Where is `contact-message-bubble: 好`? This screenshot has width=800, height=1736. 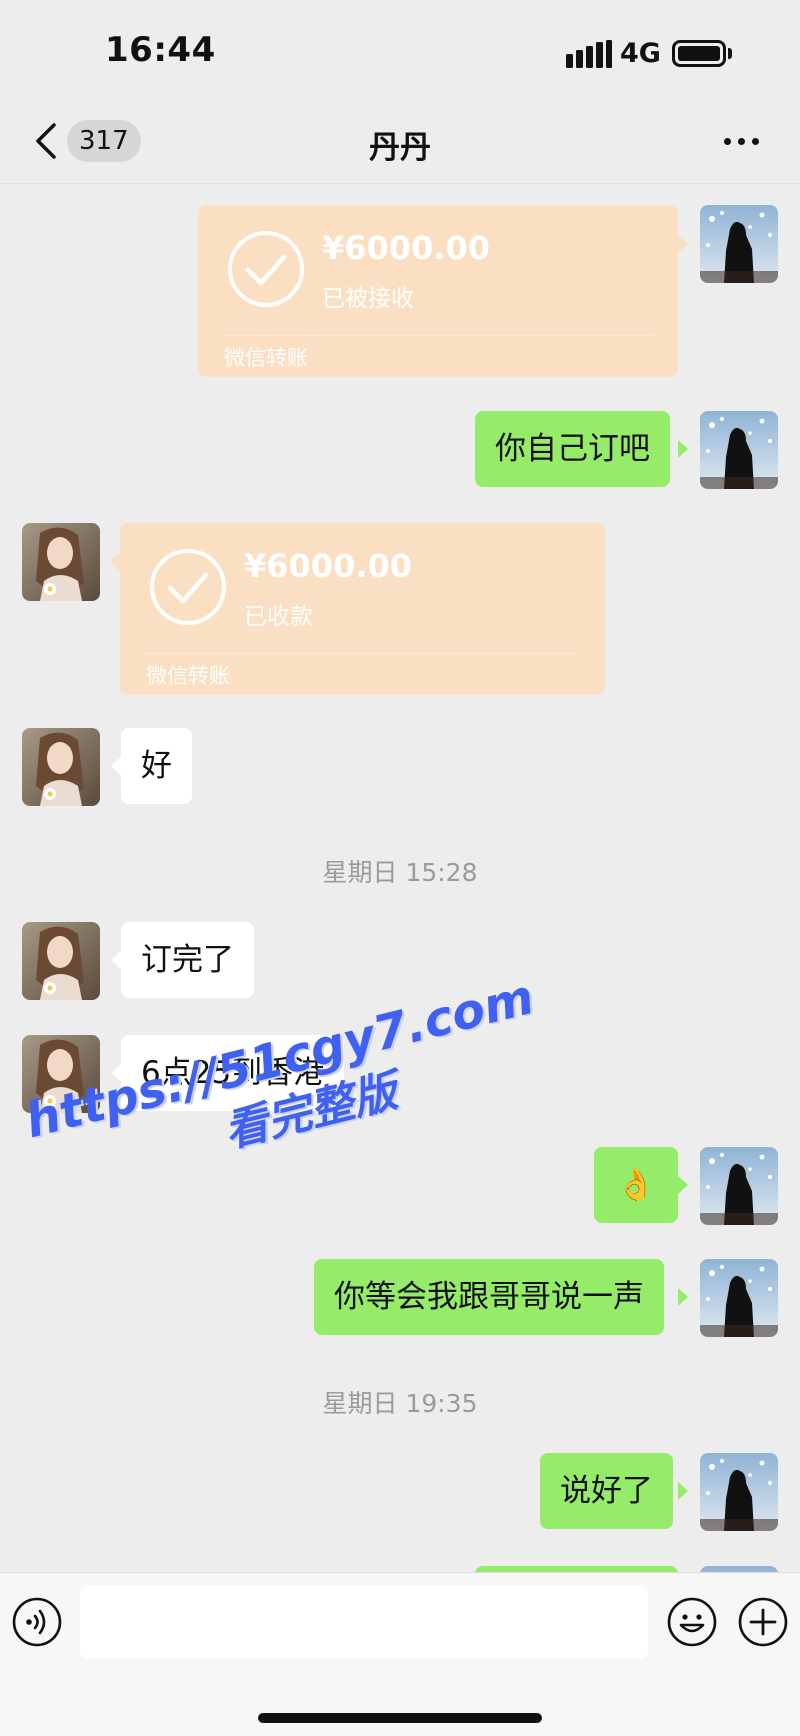
contact-message-bubble: 好 is located at coordinates (156, 766).